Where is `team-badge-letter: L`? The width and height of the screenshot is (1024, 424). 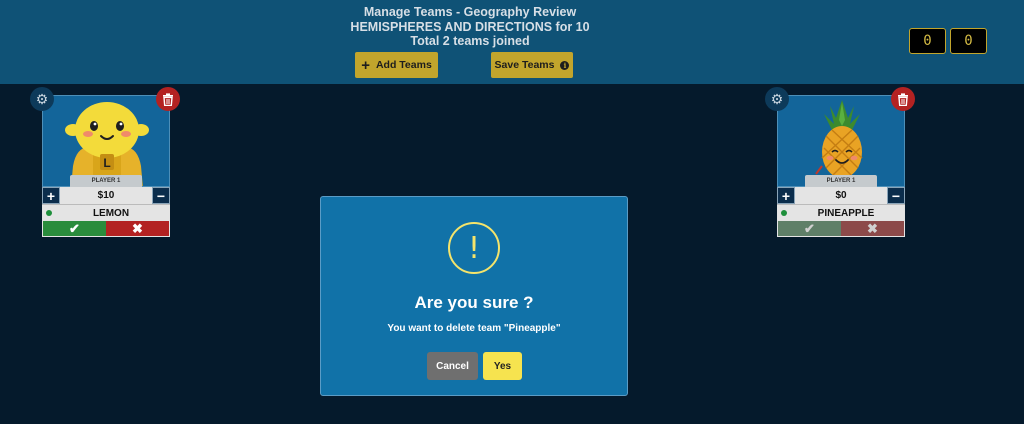
team-badge-letter: L is located at coordinates (107, 163).